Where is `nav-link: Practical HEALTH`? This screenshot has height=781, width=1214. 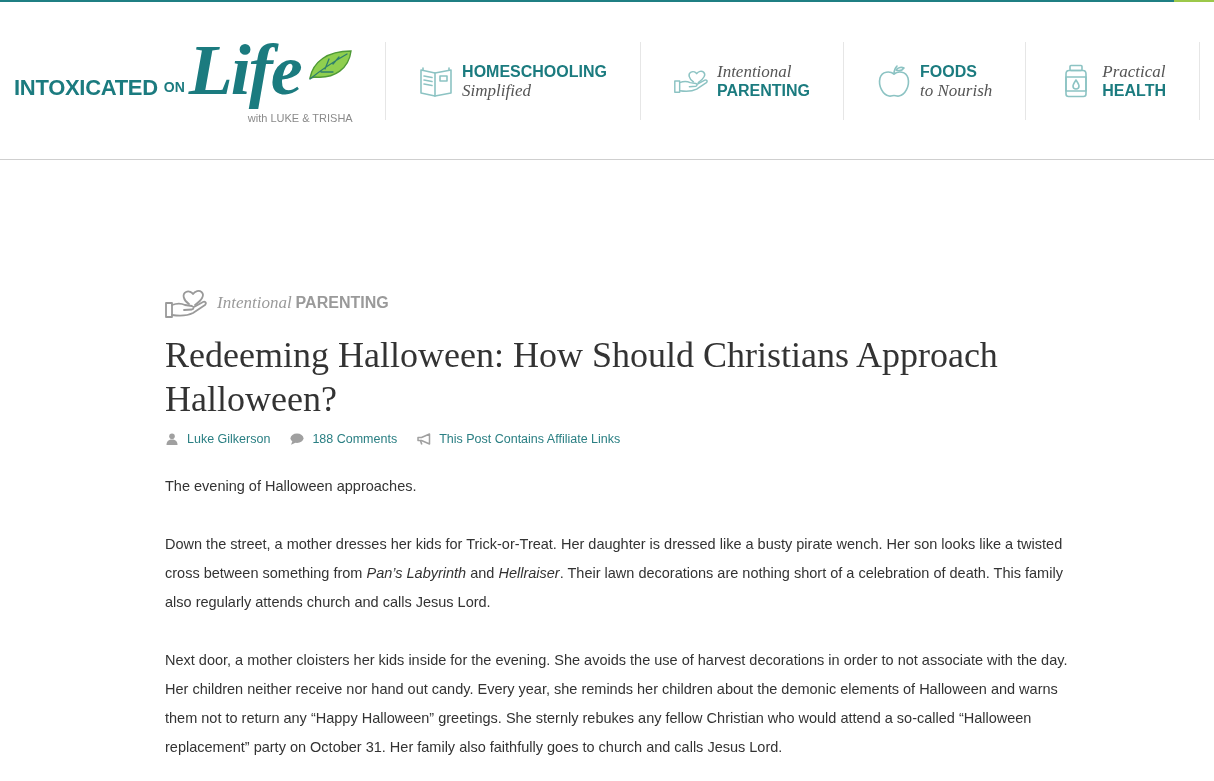
nav-link: Practical HEALTH is located at coordinates (1112, 80).